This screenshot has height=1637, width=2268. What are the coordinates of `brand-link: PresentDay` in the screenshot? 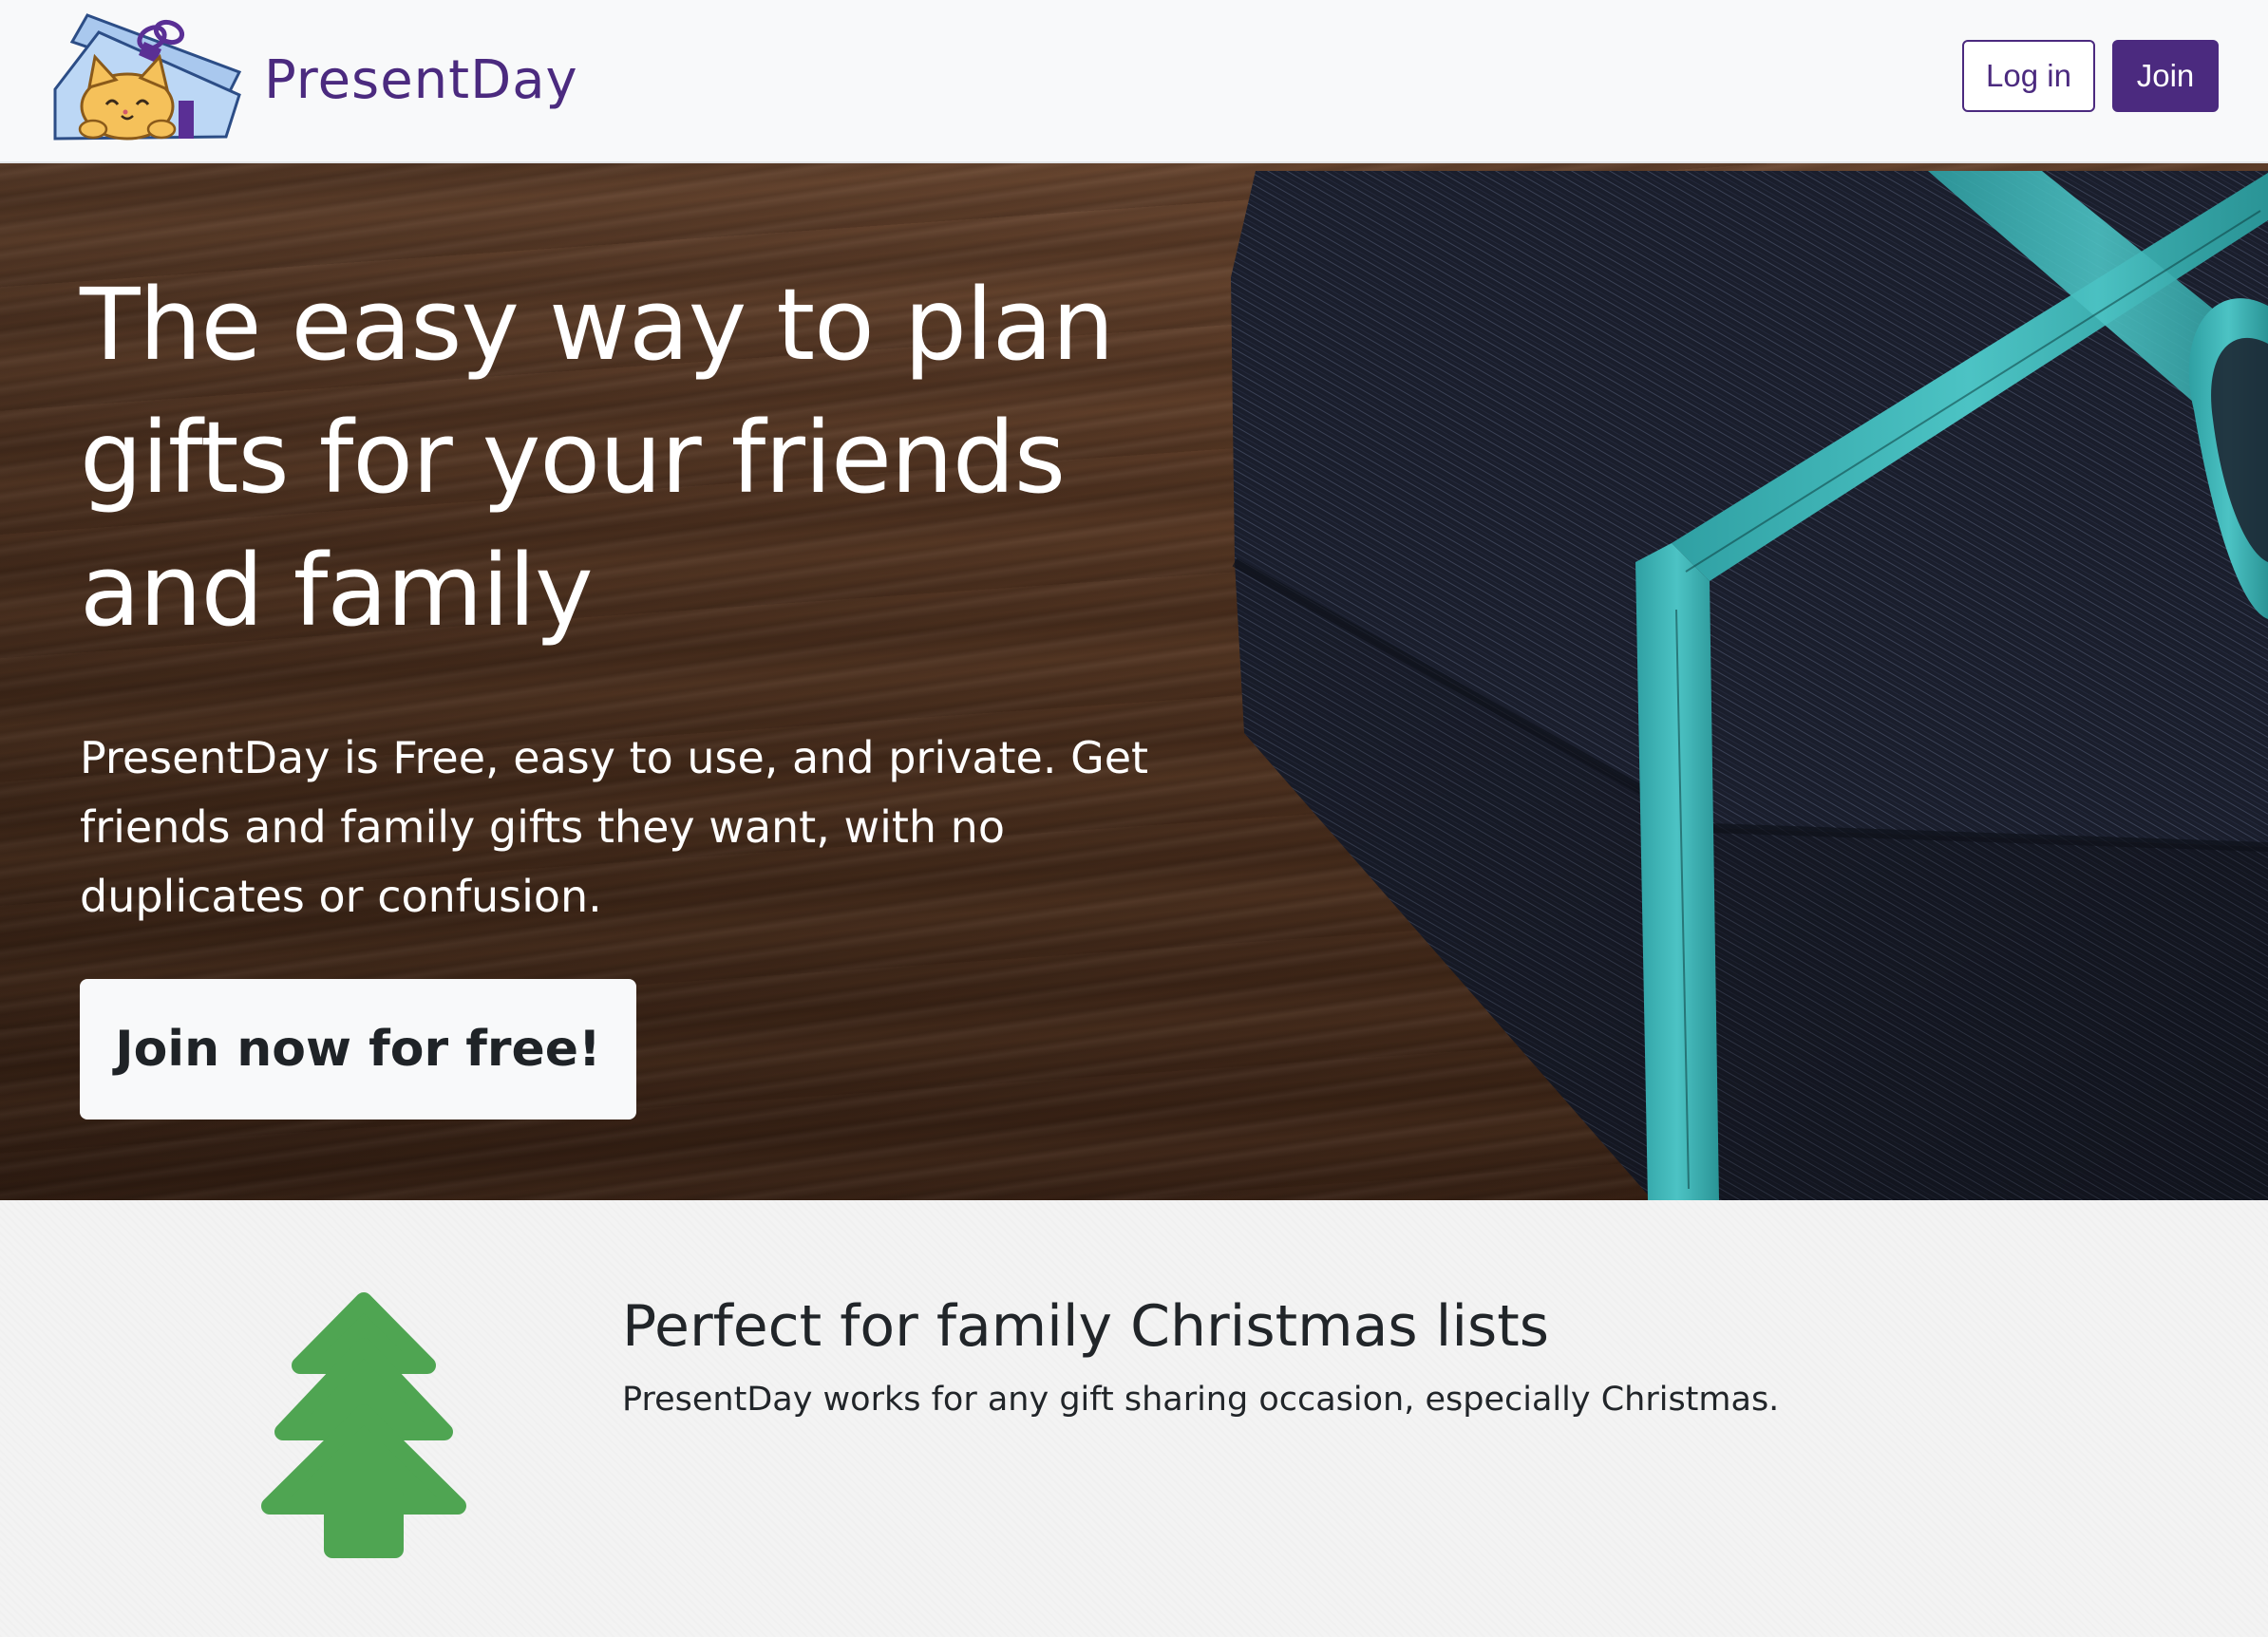 It's located at (314, 80).